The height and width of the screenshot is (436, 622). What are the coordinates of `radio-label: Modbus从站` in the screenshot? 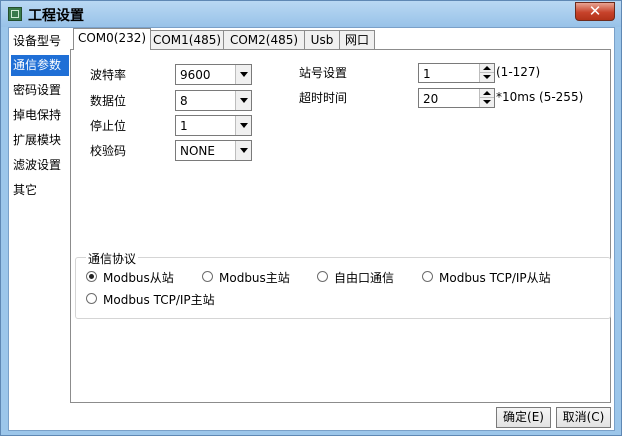 It's located at (138, 278).